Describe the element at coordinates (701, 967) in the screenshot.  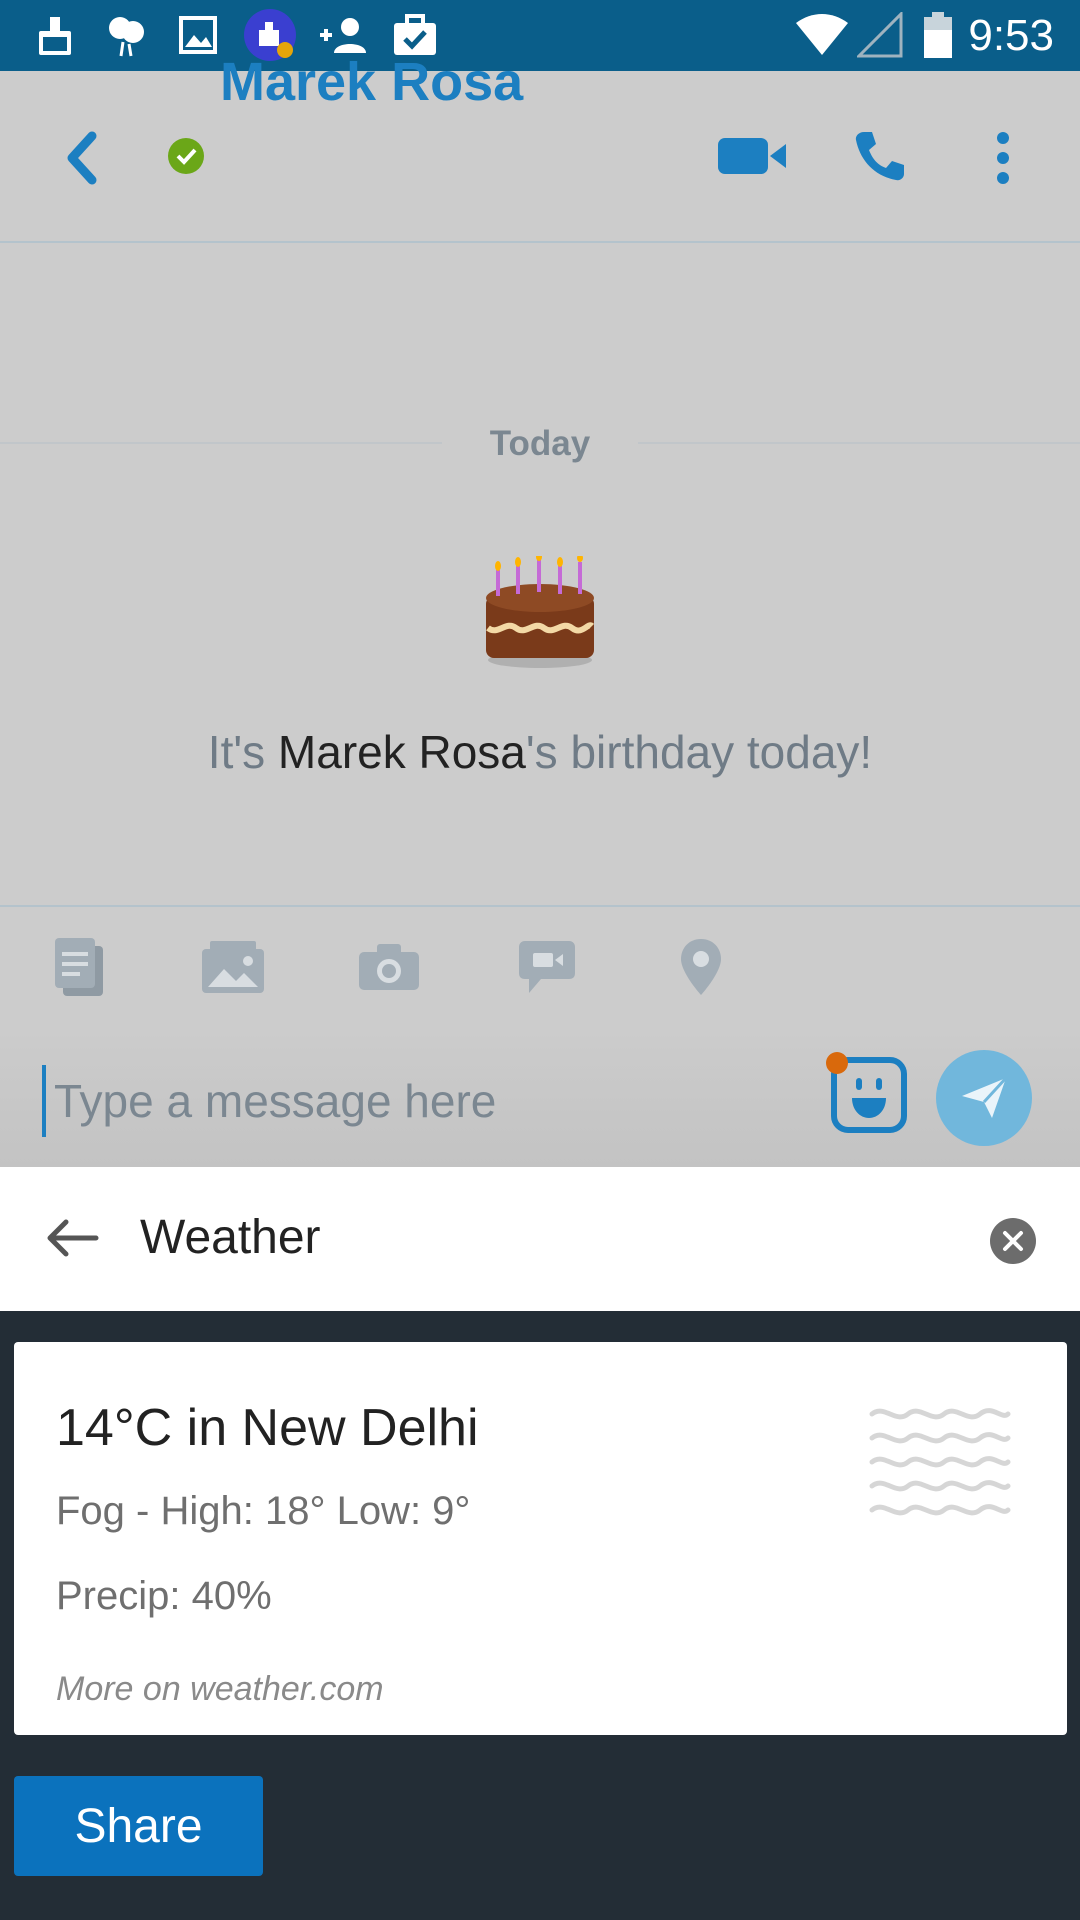
I see `location-icon` at that location.